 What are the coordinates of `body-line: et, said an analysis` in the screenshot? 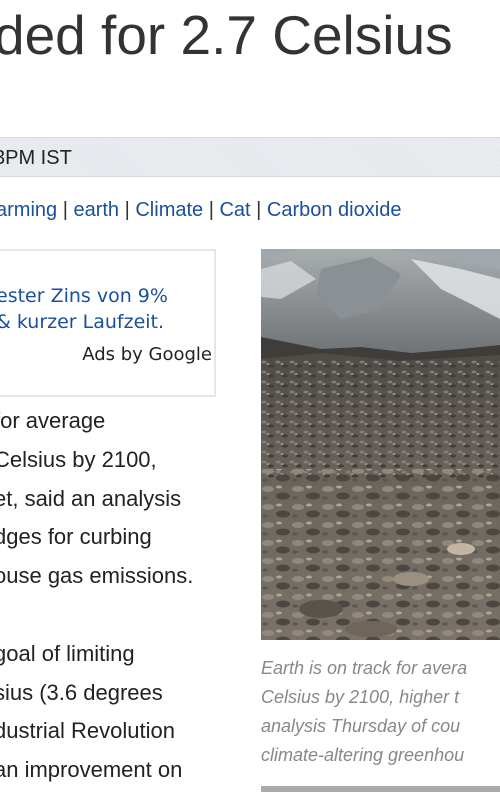 It's located at (91, 498).